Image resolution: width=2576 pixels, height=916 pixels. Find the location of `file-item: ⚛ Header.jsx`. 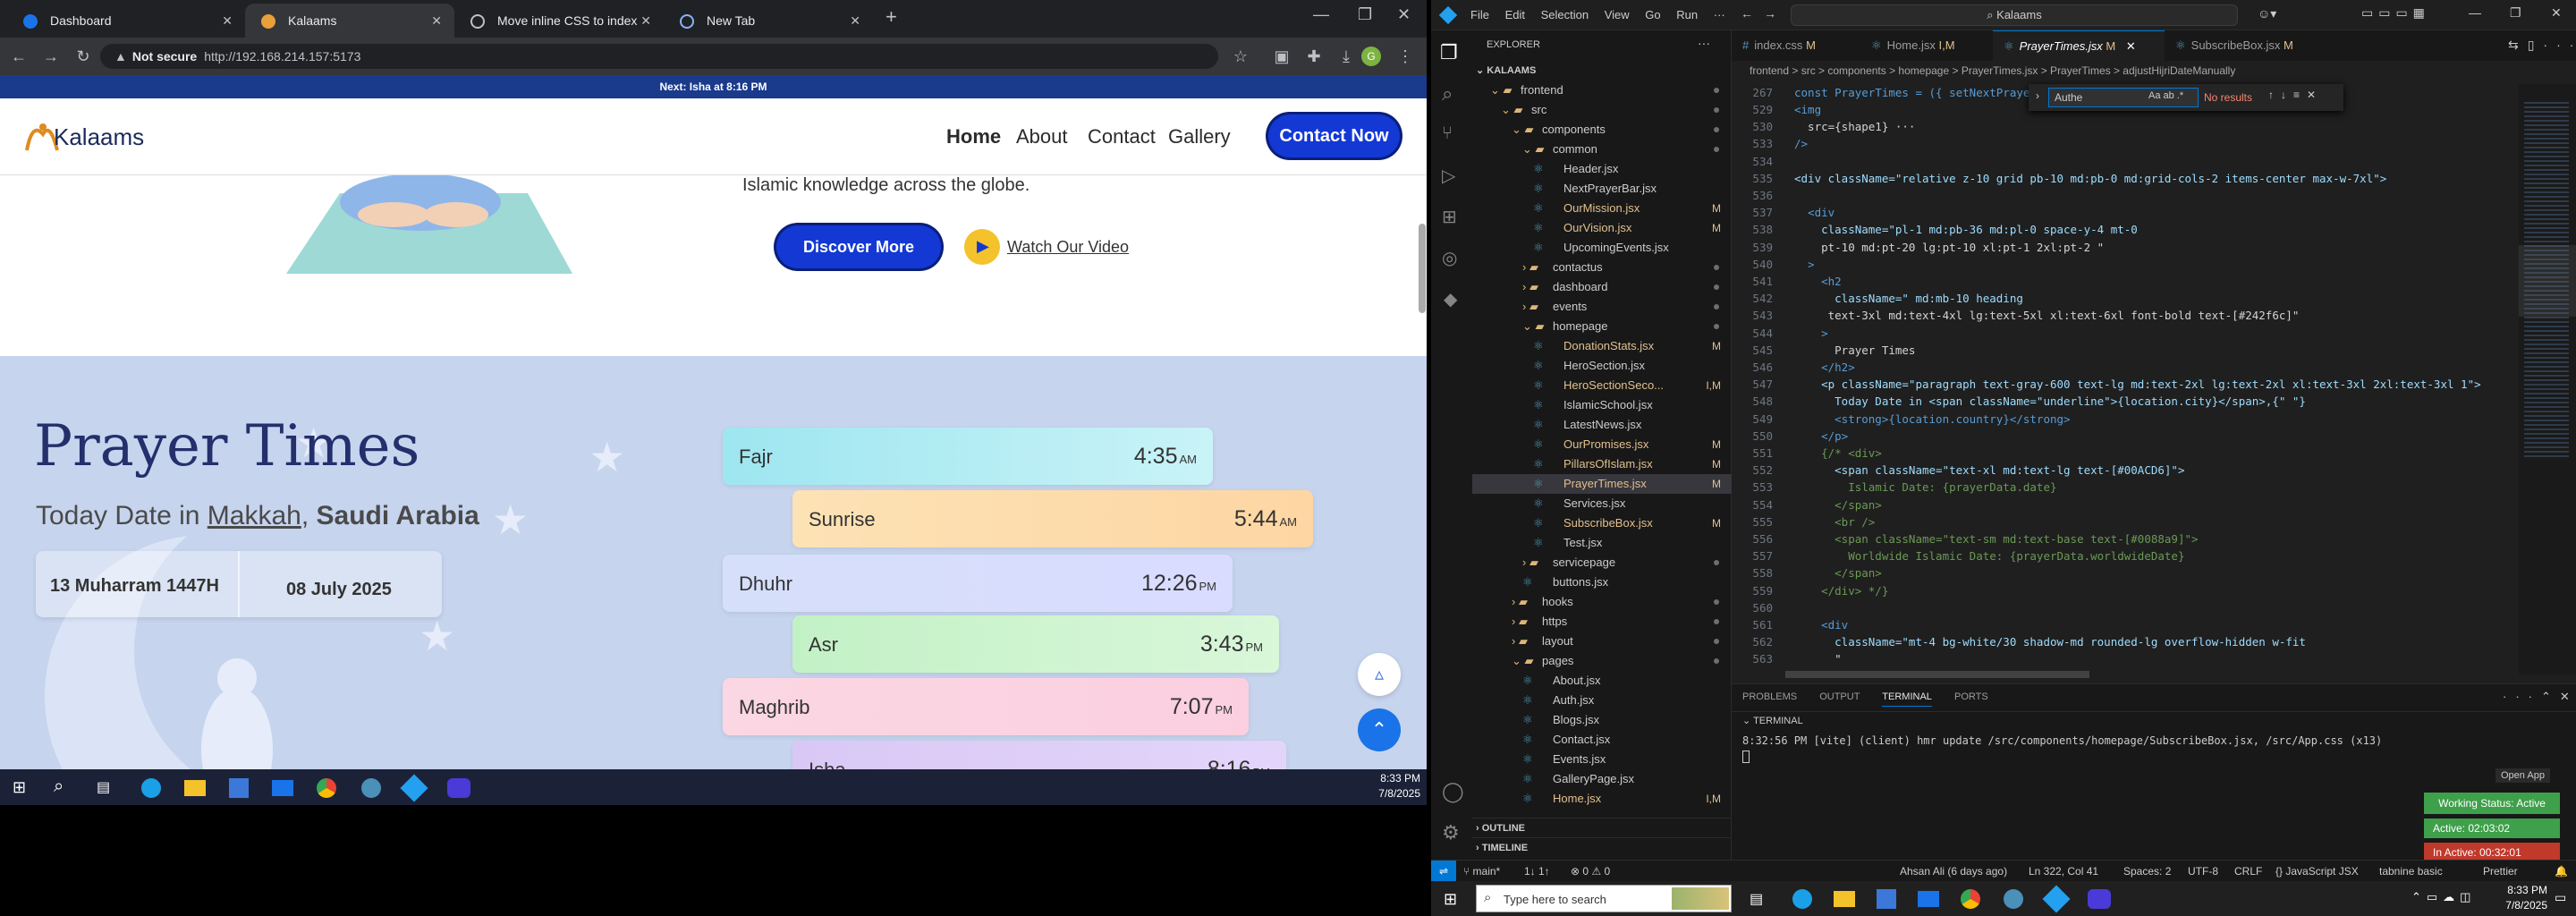

file-item: ⚛ Header.jsx is located at coordinates (1602, 169).